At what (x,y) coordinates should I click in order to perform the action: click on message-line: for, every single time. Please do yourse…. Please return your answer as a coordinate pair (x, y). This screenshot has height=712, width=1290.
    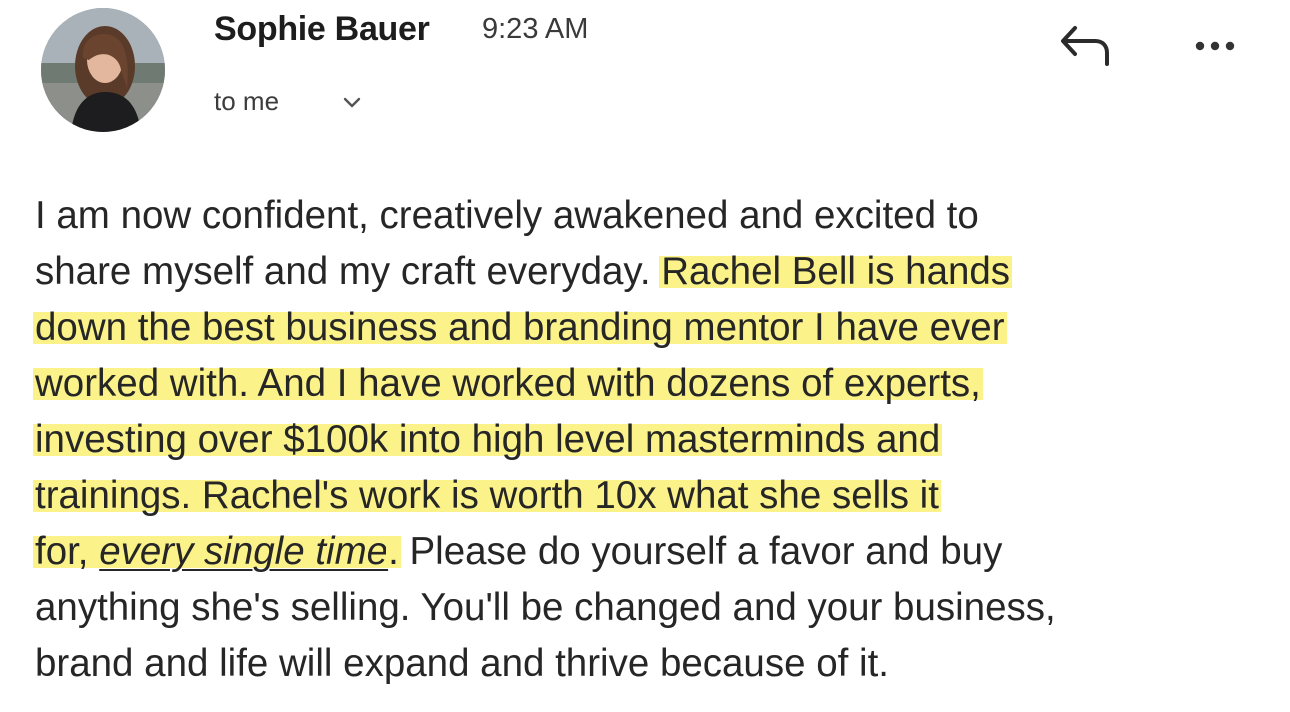
    Looking at the image, I should click on (654, 552).